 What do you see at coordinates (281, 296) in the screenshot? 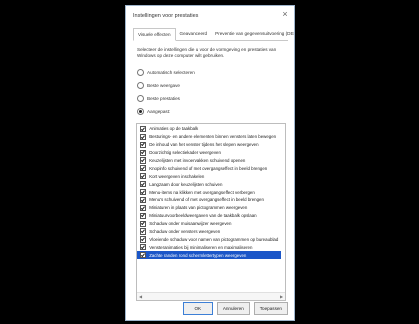
I see `scroll-right-icon: ▶` at bounding box center [281, 296].